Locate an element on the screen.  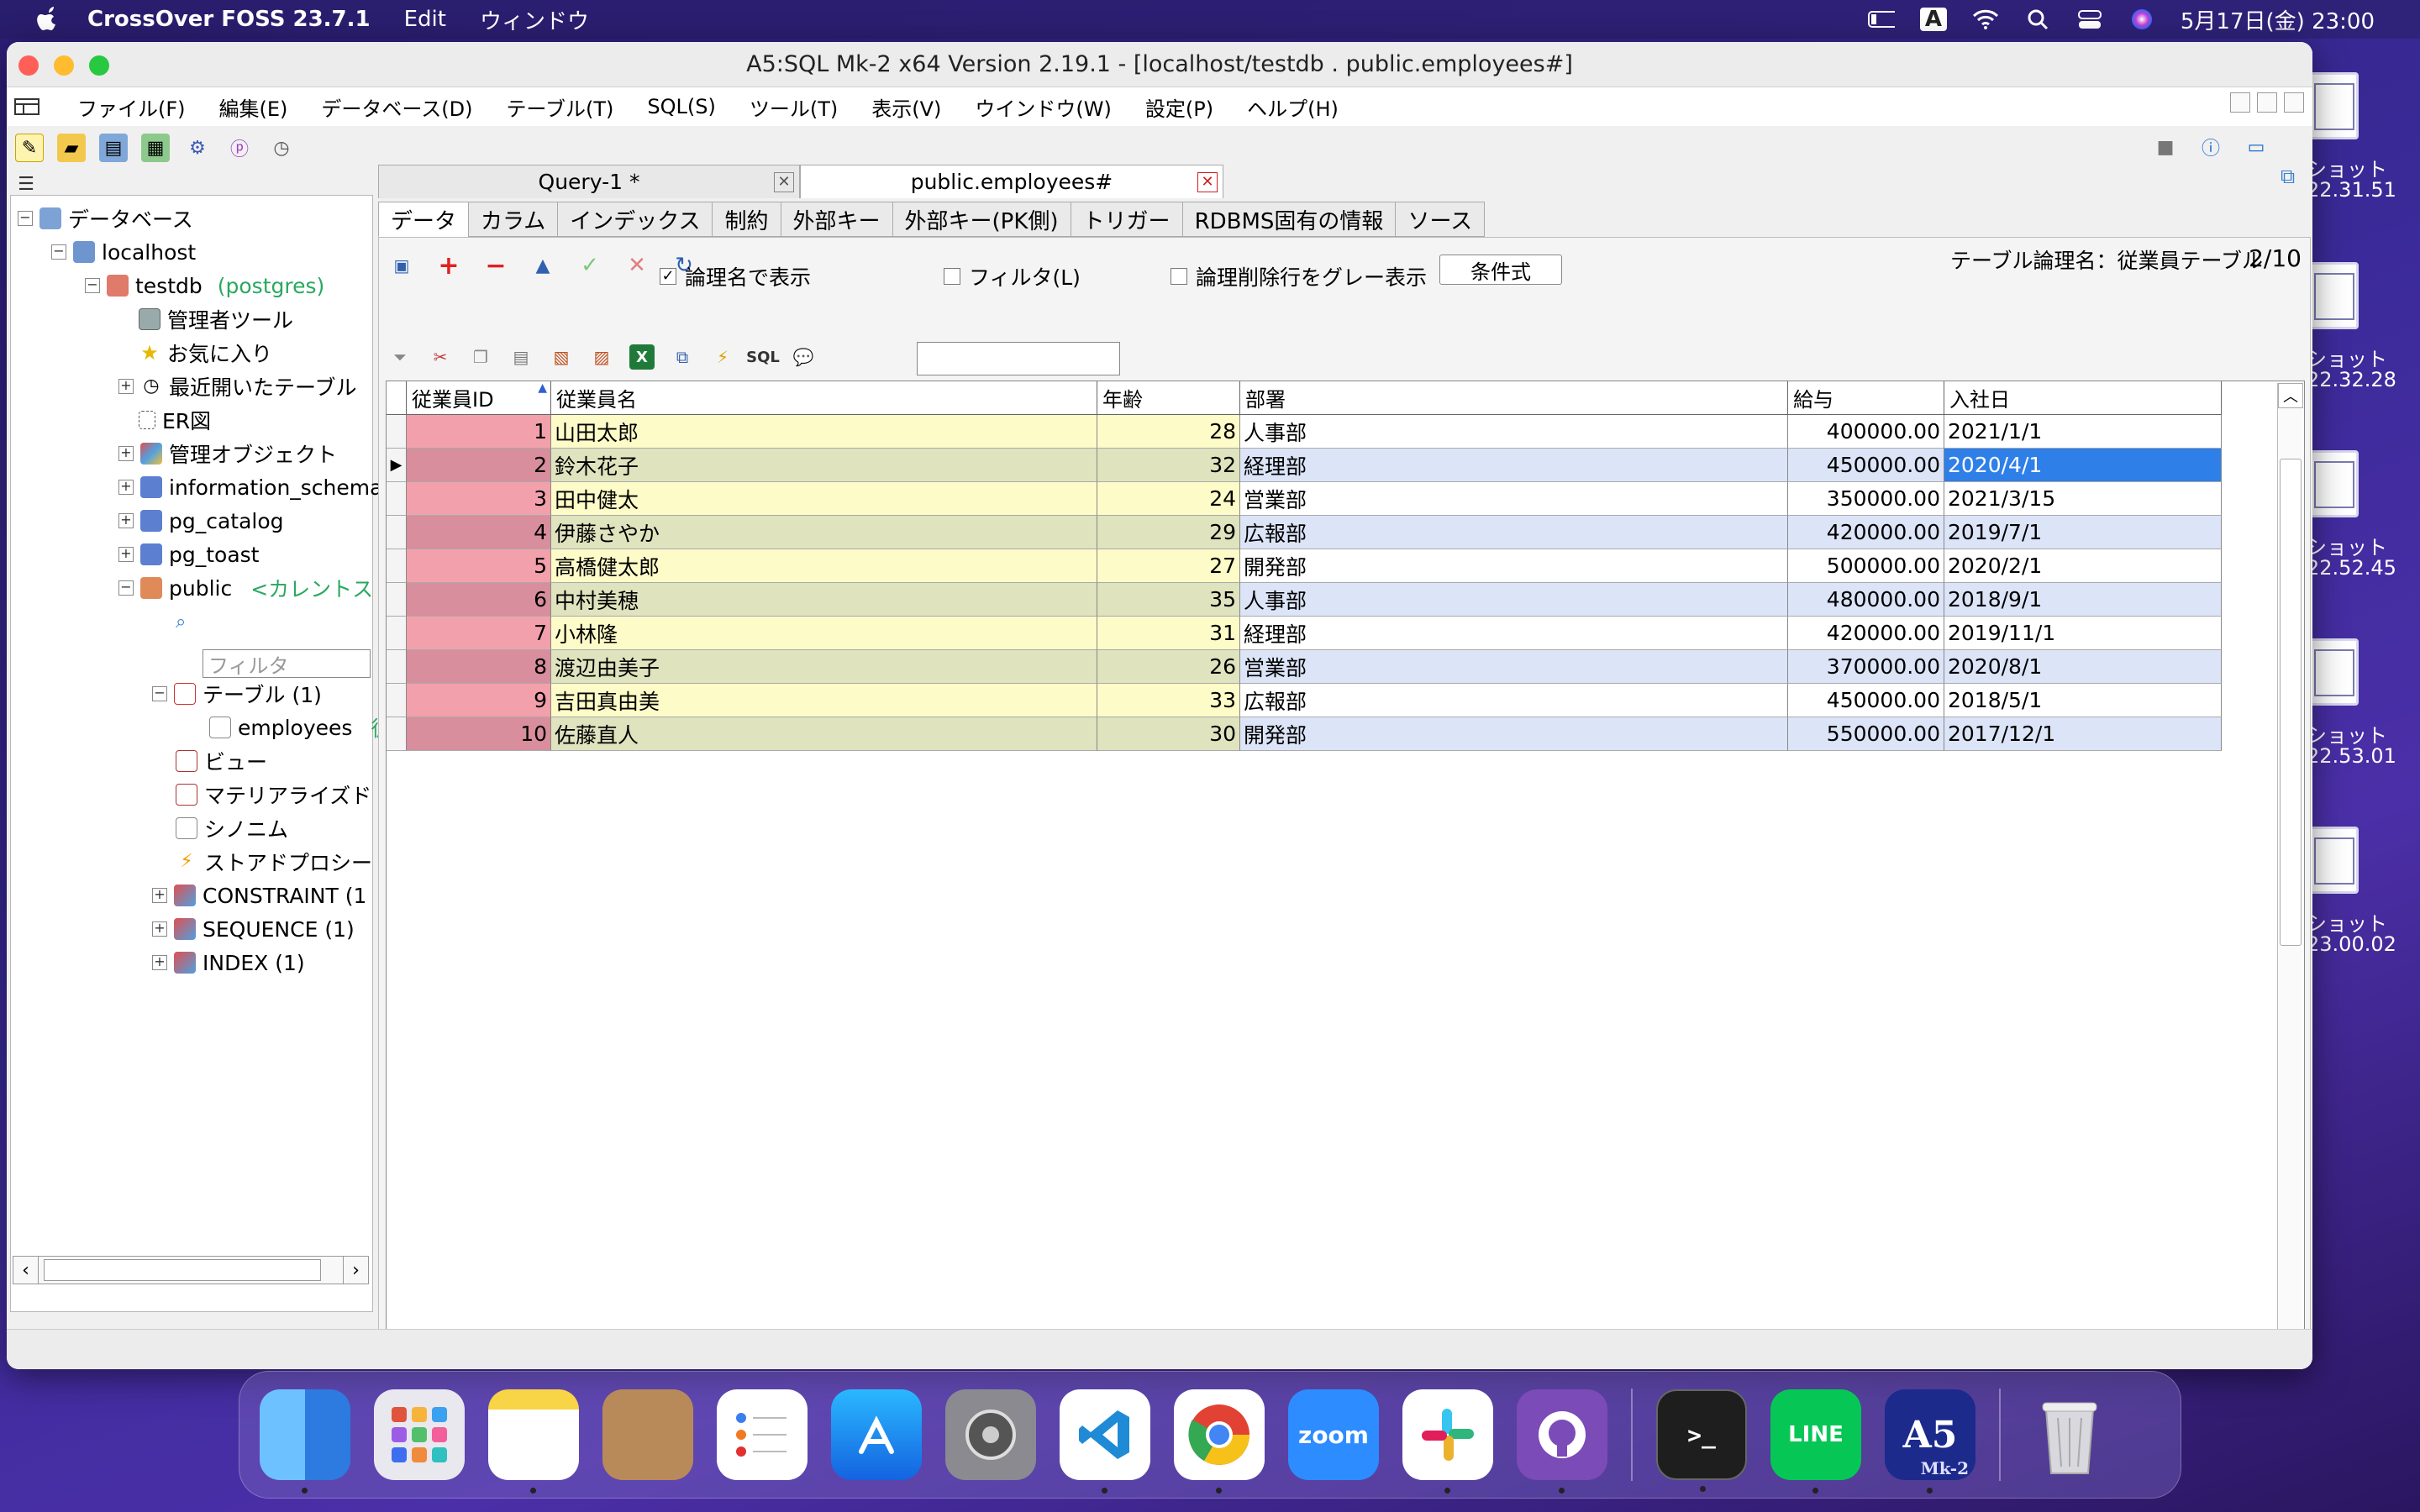
cell-dept: 経理部 is located at coordinates (1514, 465).